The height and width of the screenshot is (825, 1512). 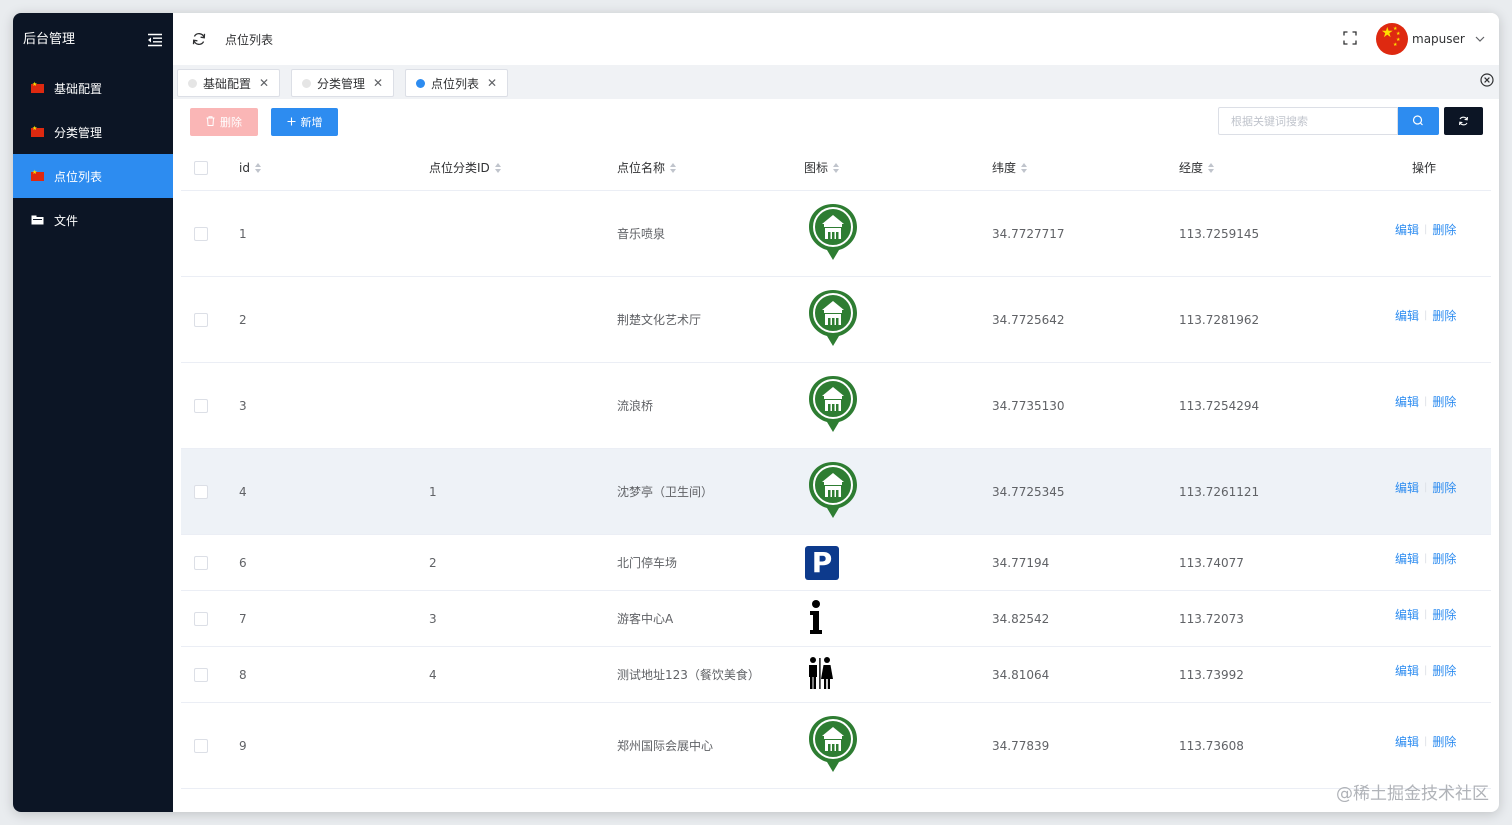 What do you see at coordinates (1308, 121) in the screenshot?
I see `search-input` at bounding box center [1308, 121].